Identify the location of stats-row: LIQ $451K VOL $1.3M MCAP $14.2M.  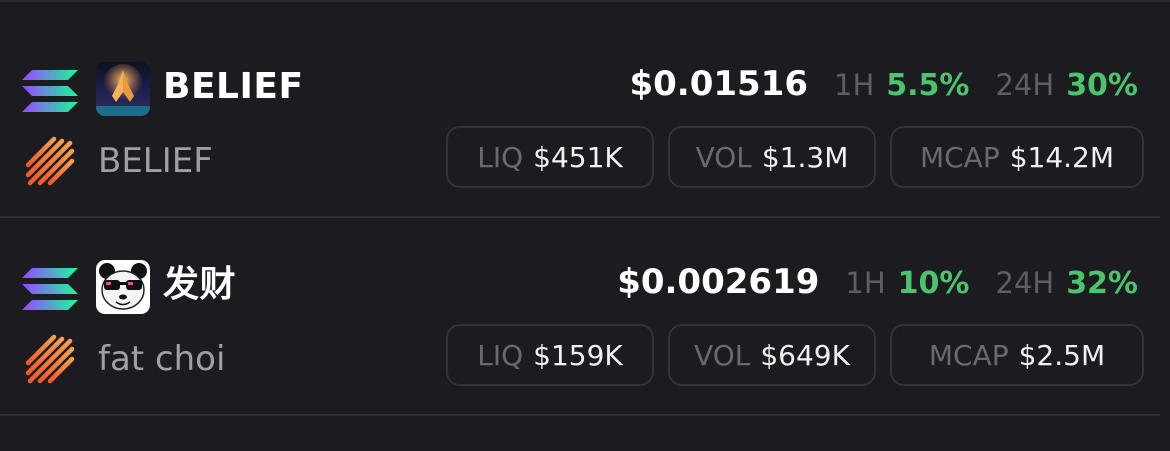
(795, 157).